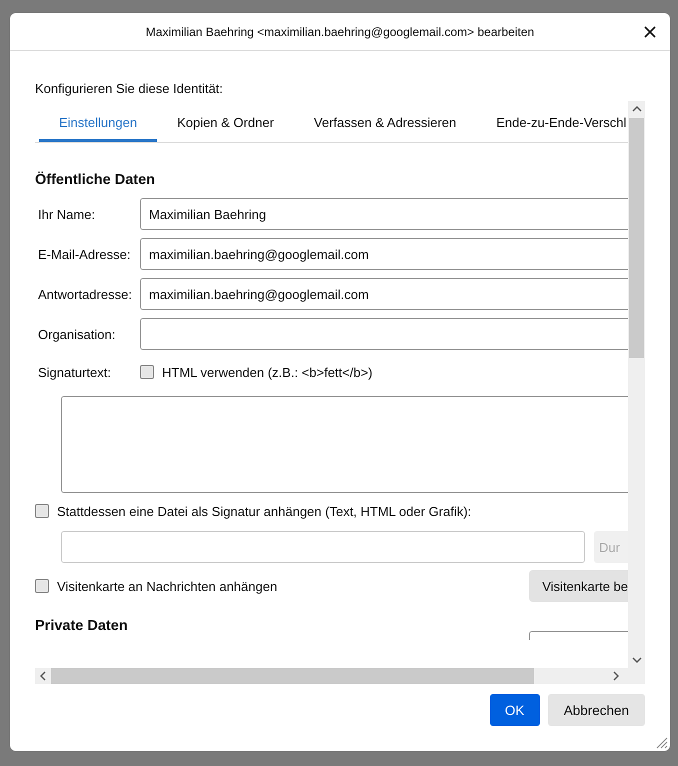  What do you see at coordinates (81, 626) in the screenshot?
I see `section-heading: Private Daten` at bounding box center [81, 626].